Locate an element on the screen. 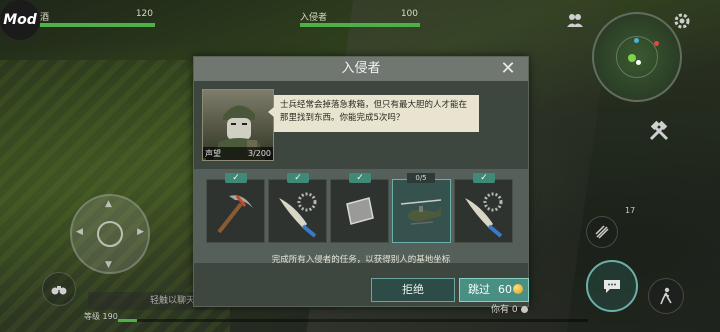 This screenshot has height=332, width=720. task-slot-machete: ✓ is located at coordinates (297, 208).